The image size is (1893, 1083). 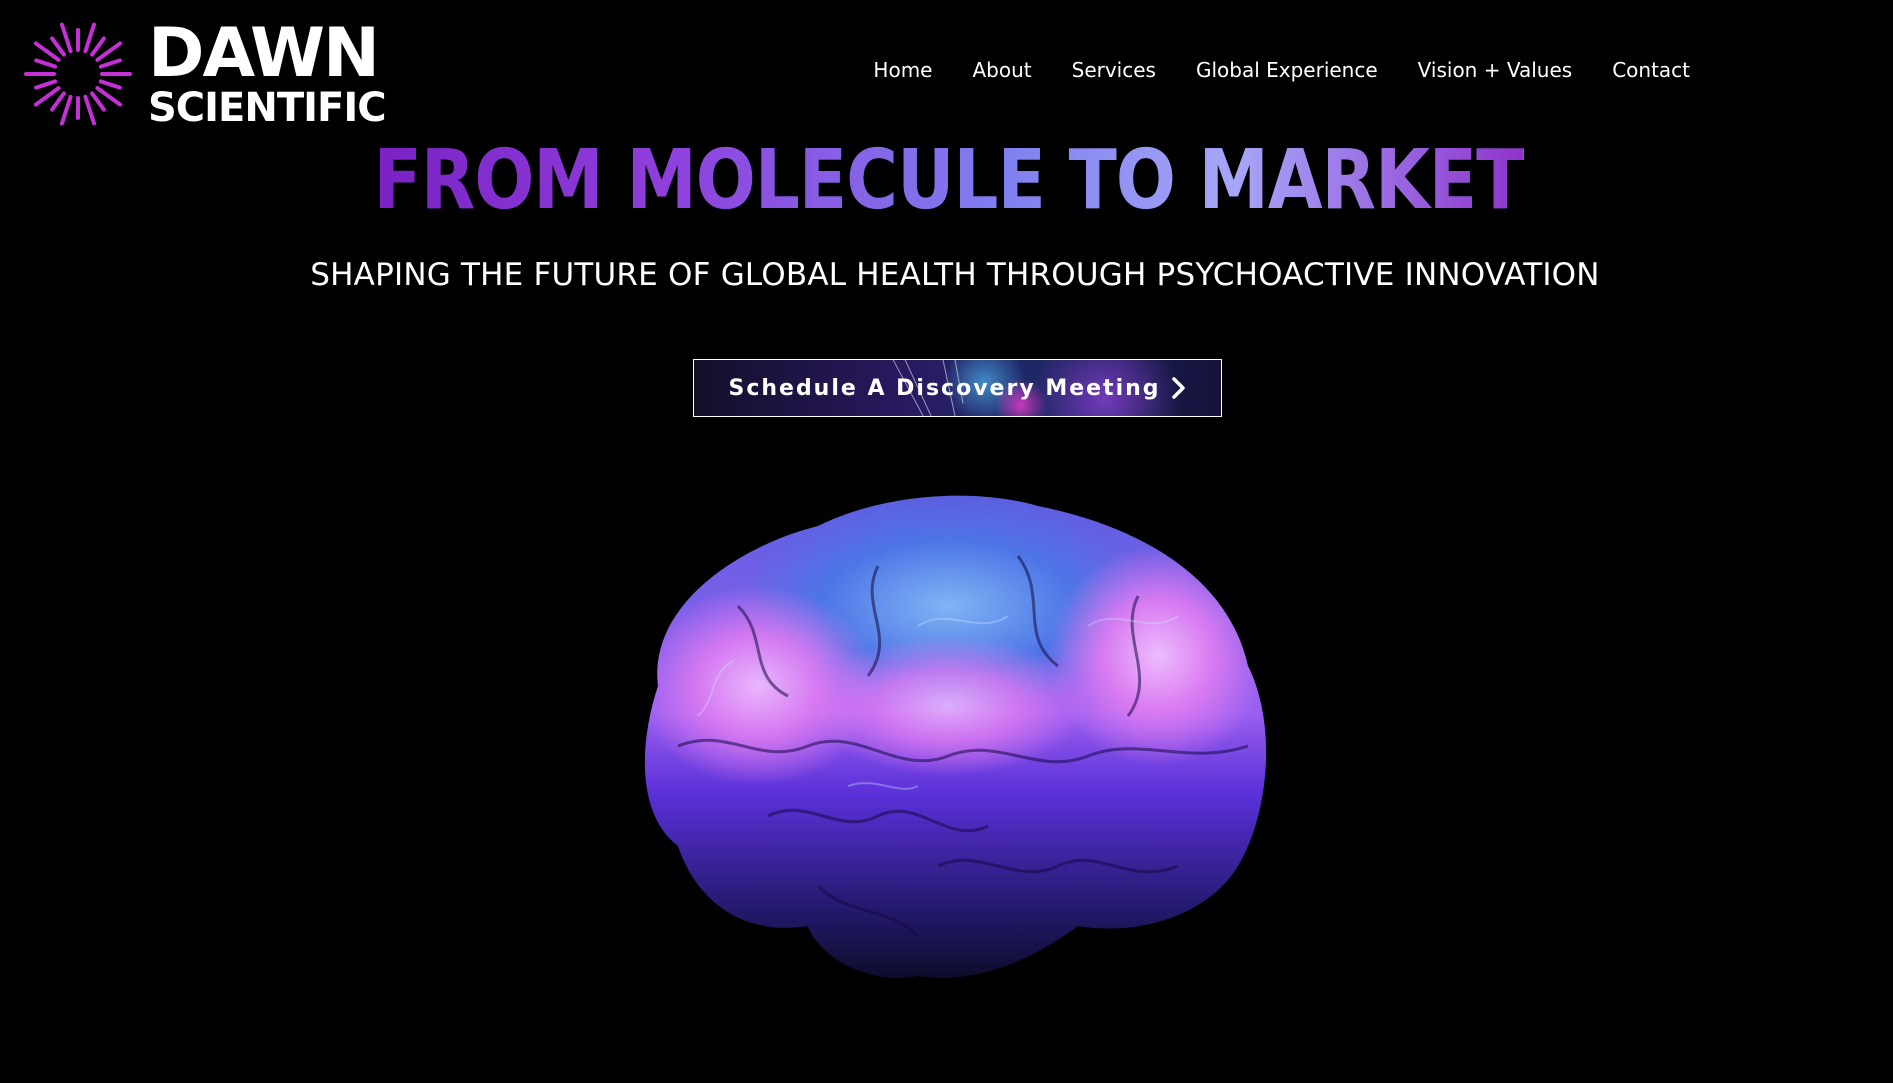 I want to click on glowing-brain-image, so click(x=955, y=736).